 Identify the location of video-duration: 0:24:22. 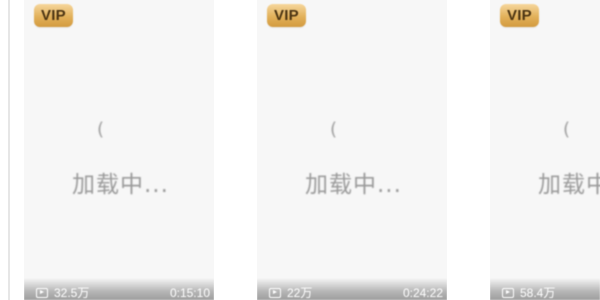
(422, 293).